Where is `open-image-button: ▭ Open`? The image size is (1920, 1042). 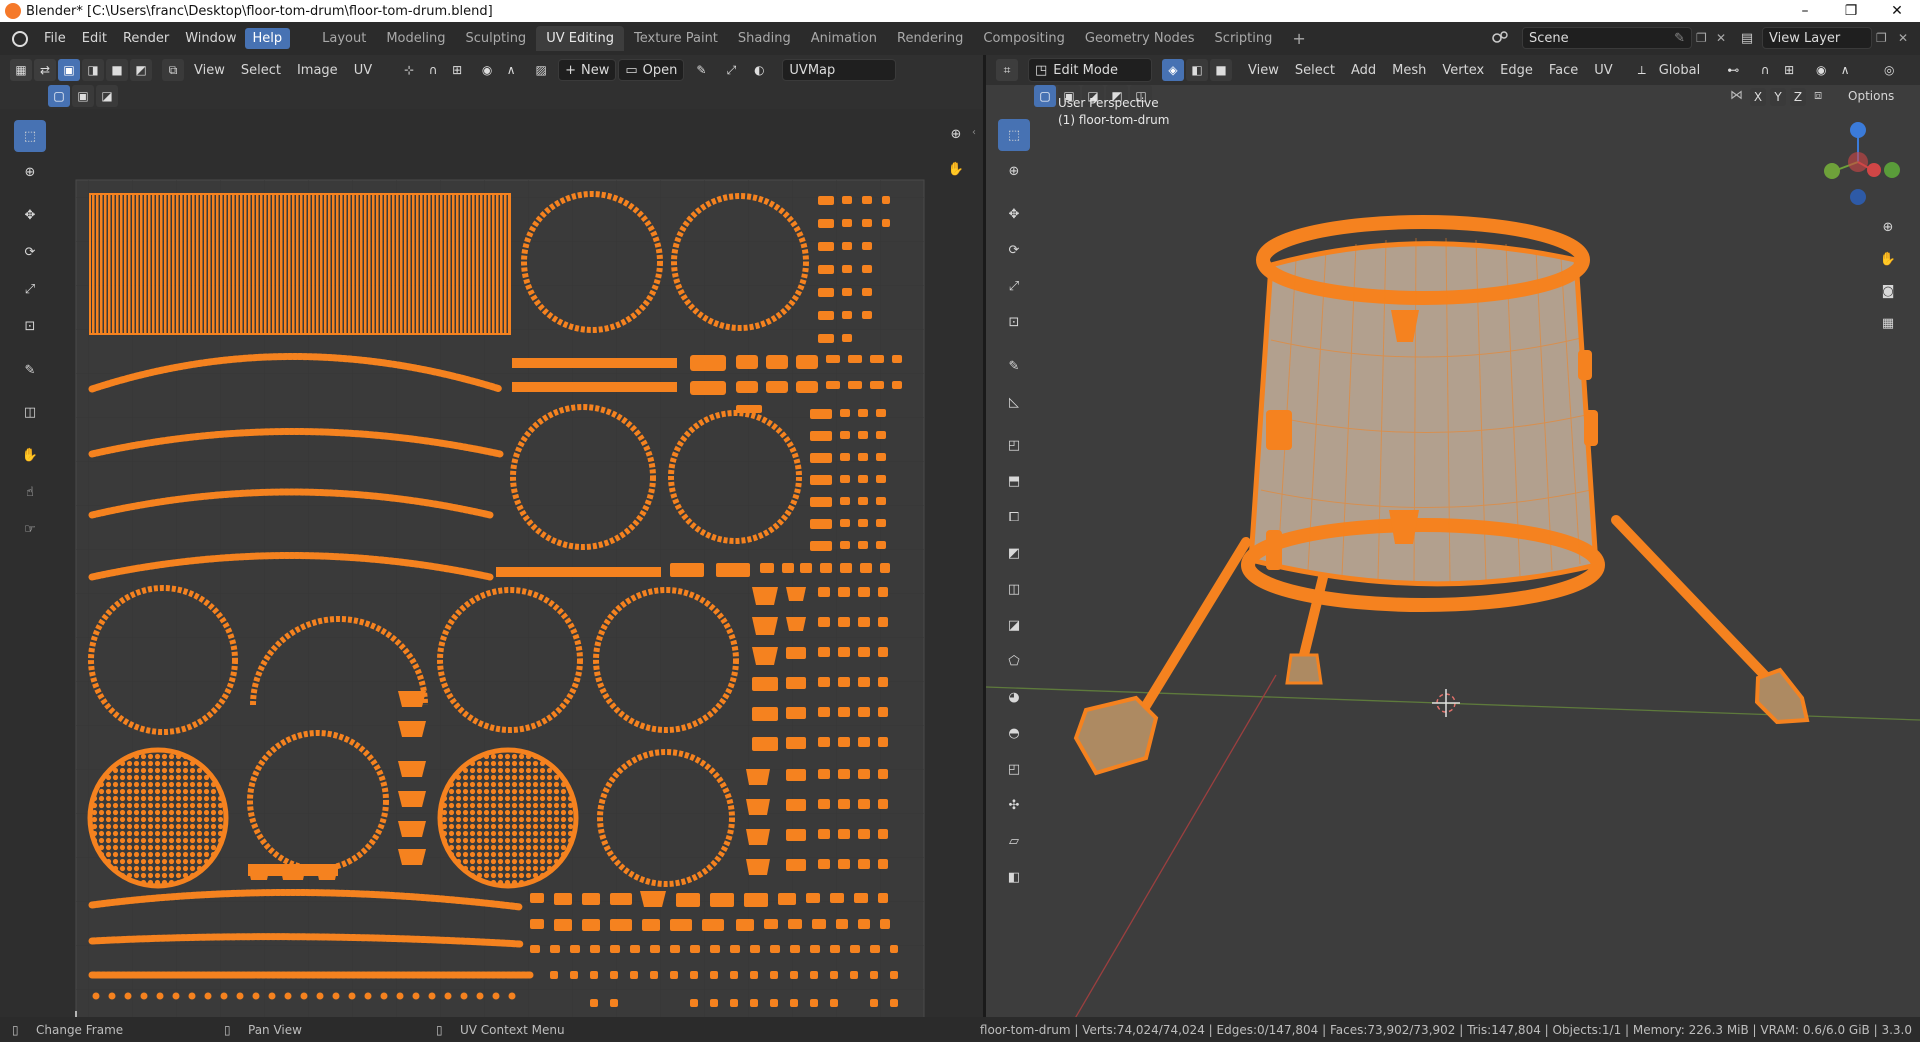 open-image-button: ▭ Open is located at coordinates (651, 70).